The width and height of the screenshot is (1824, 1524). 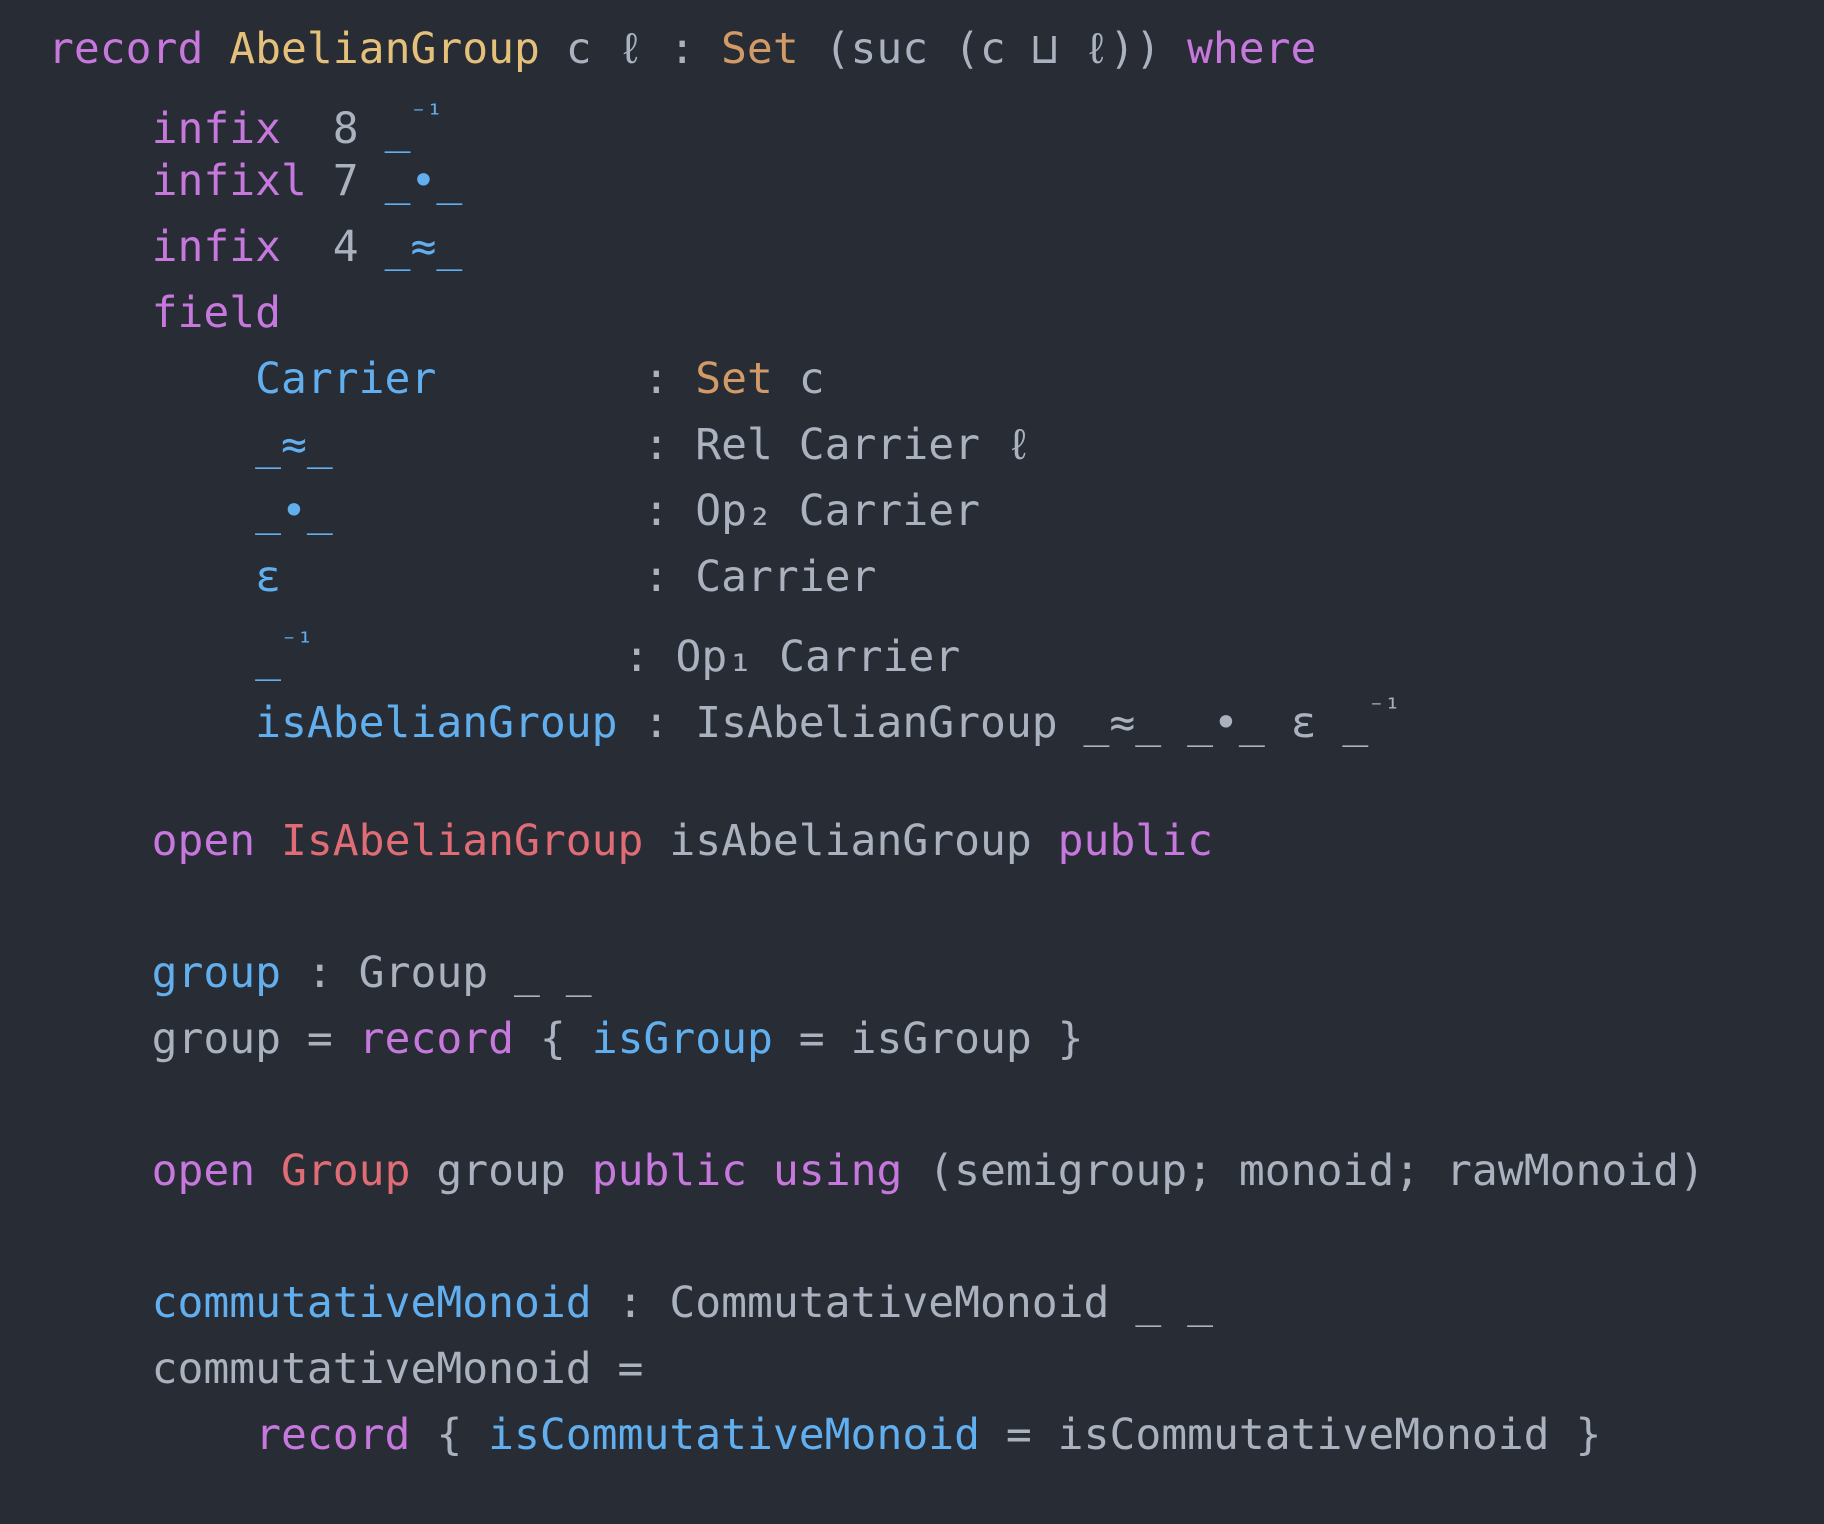 What do you see at coordinates (501, 1171) in the screenshot?
I see `text-token: group` at bounding box center [501, 1171].